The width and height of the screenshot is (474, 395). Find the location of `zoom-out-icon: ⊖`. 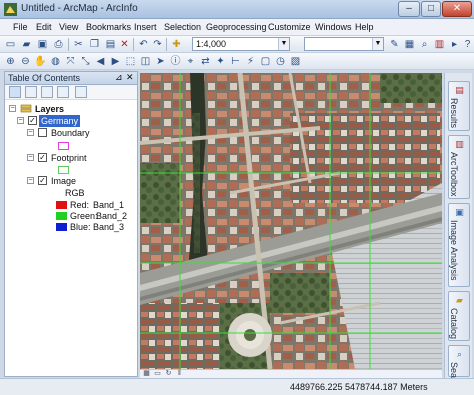

zoom-out-icon: ⊖ is located at coordinates (25, 61).